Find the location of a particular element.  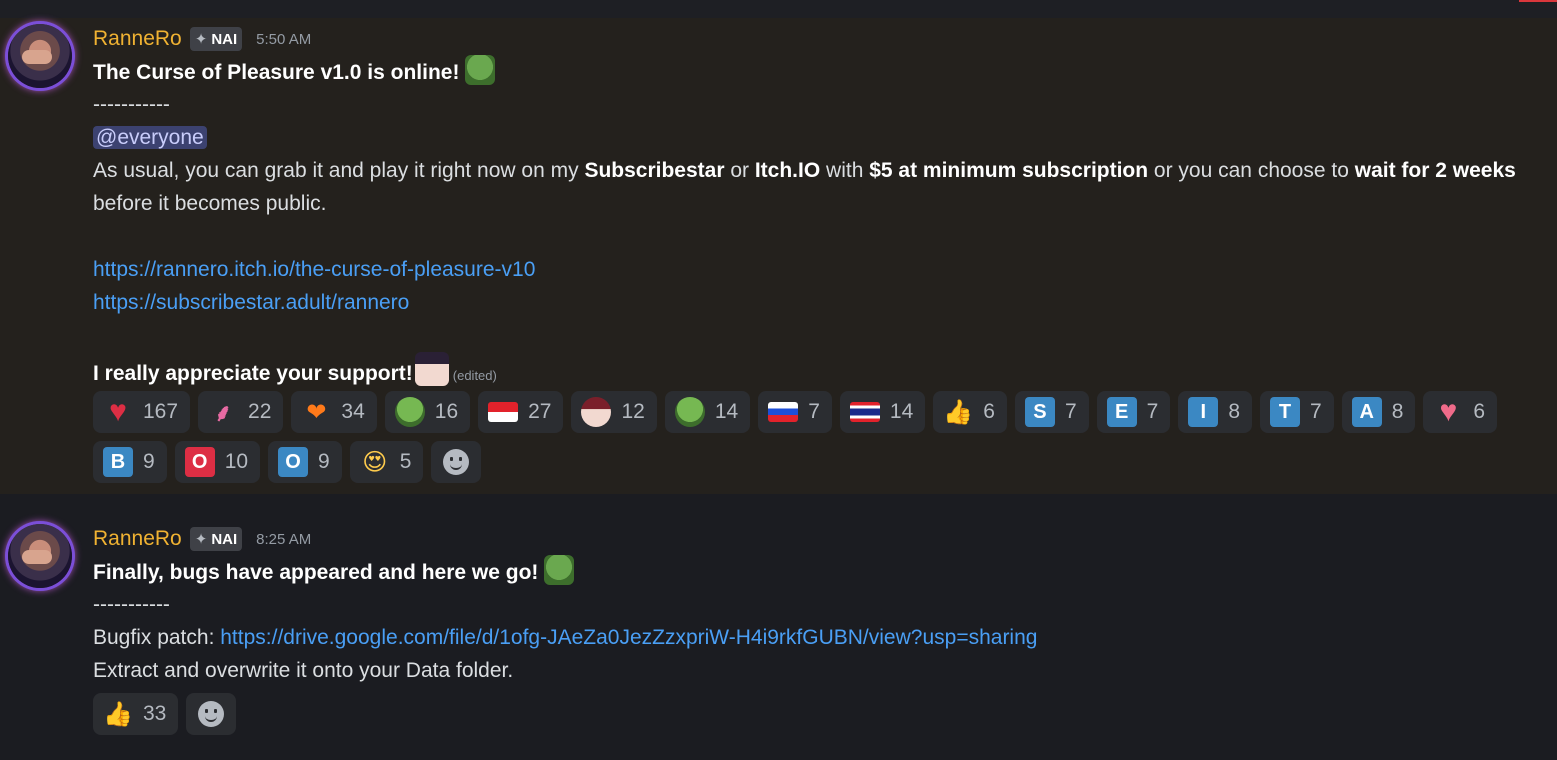

indonesia-flag-icon is located at coordinates (503, 412).